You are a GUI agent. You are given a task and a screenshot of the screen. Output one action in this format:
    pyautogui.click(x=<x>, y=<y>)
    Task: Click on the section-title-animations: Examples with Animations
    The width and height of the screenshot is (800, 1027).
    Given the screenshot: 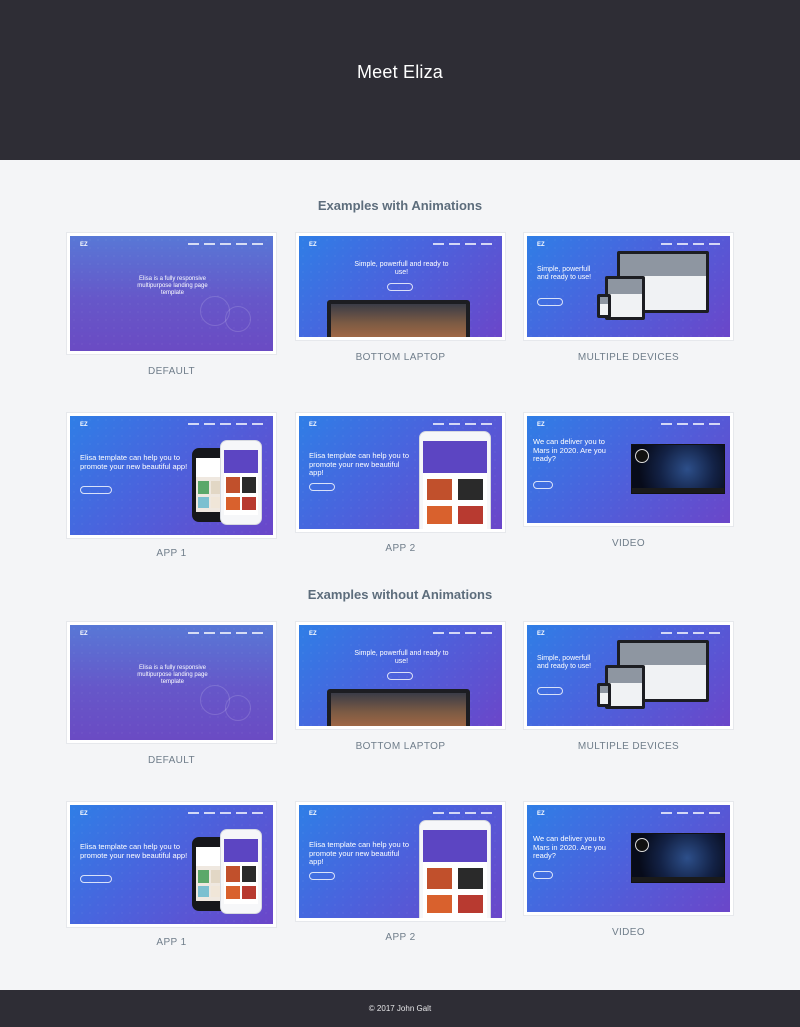 What is the action you would take?
    pyautogui.click(x=400, y=205)
    